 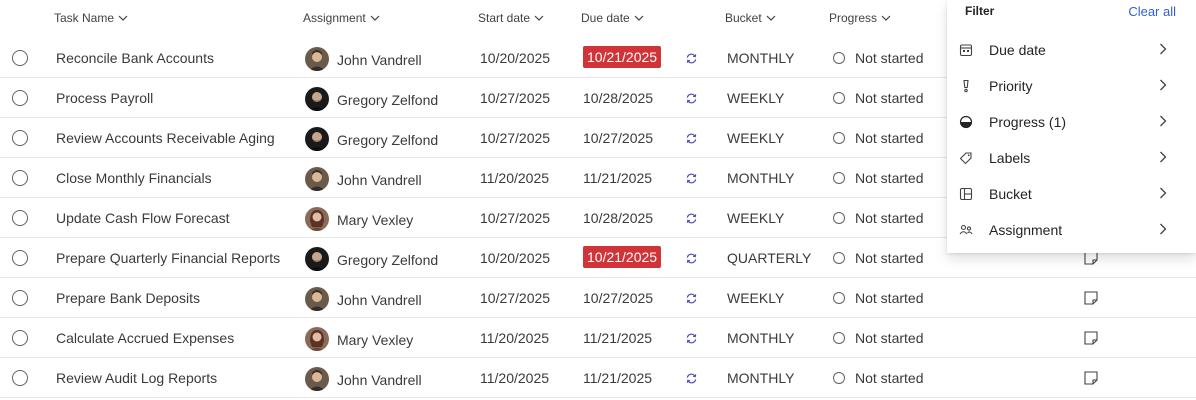 What do you see at coordinates (91, 18) in the screenshot?
I see `column-header-task-name: Task Name` at bounding box center [91, 18].